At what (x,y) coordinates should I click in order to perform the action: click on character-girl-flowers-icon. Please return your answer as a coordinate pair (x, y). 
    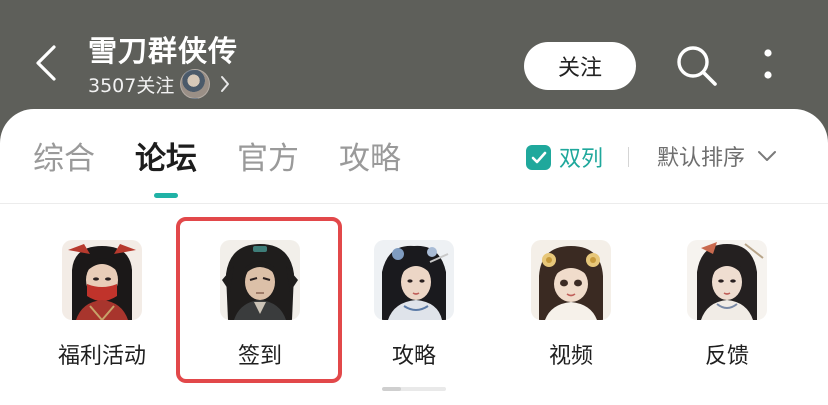
    Looking at the image, I should click on (571, 280).